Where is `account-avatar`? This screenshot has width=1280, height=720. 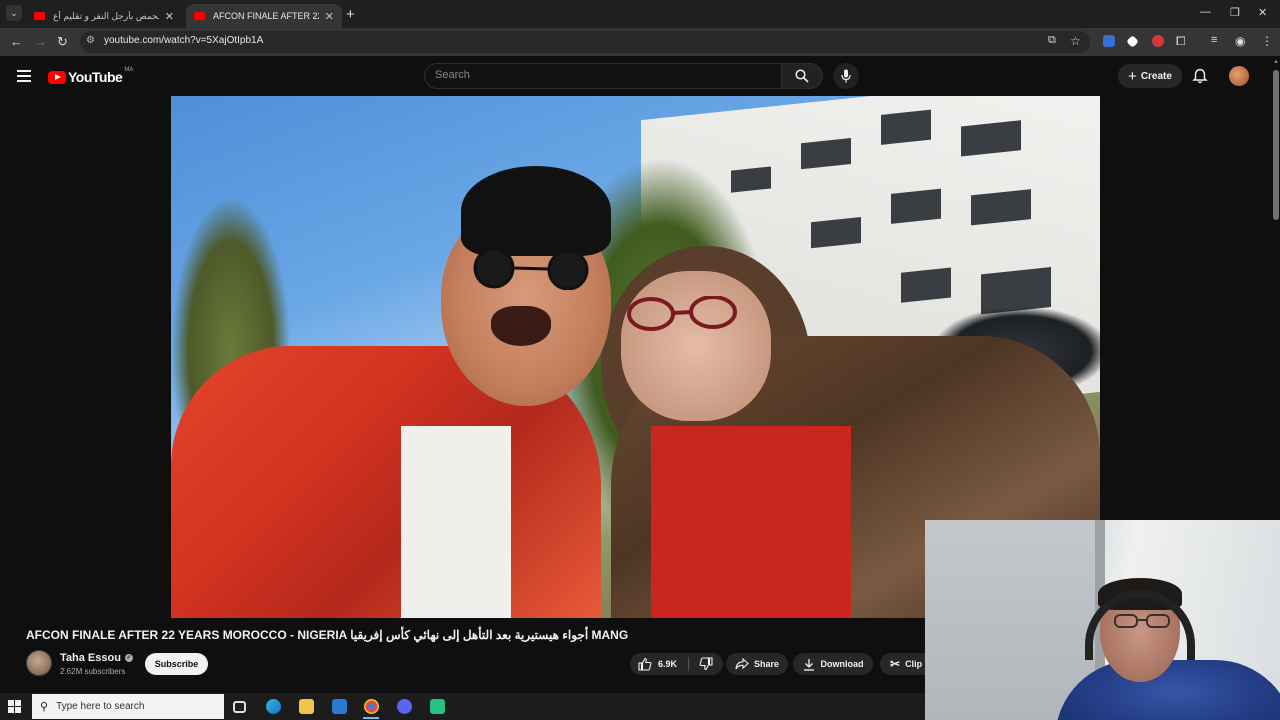
account-avatar is located at coordinates (1239, 76).